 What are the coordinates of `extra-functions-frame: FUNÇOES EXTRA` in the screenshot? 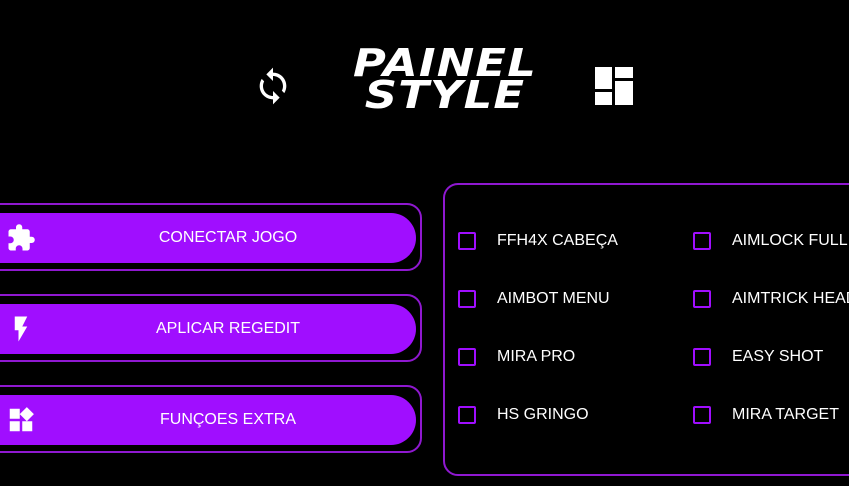 It's located at (211, 419).